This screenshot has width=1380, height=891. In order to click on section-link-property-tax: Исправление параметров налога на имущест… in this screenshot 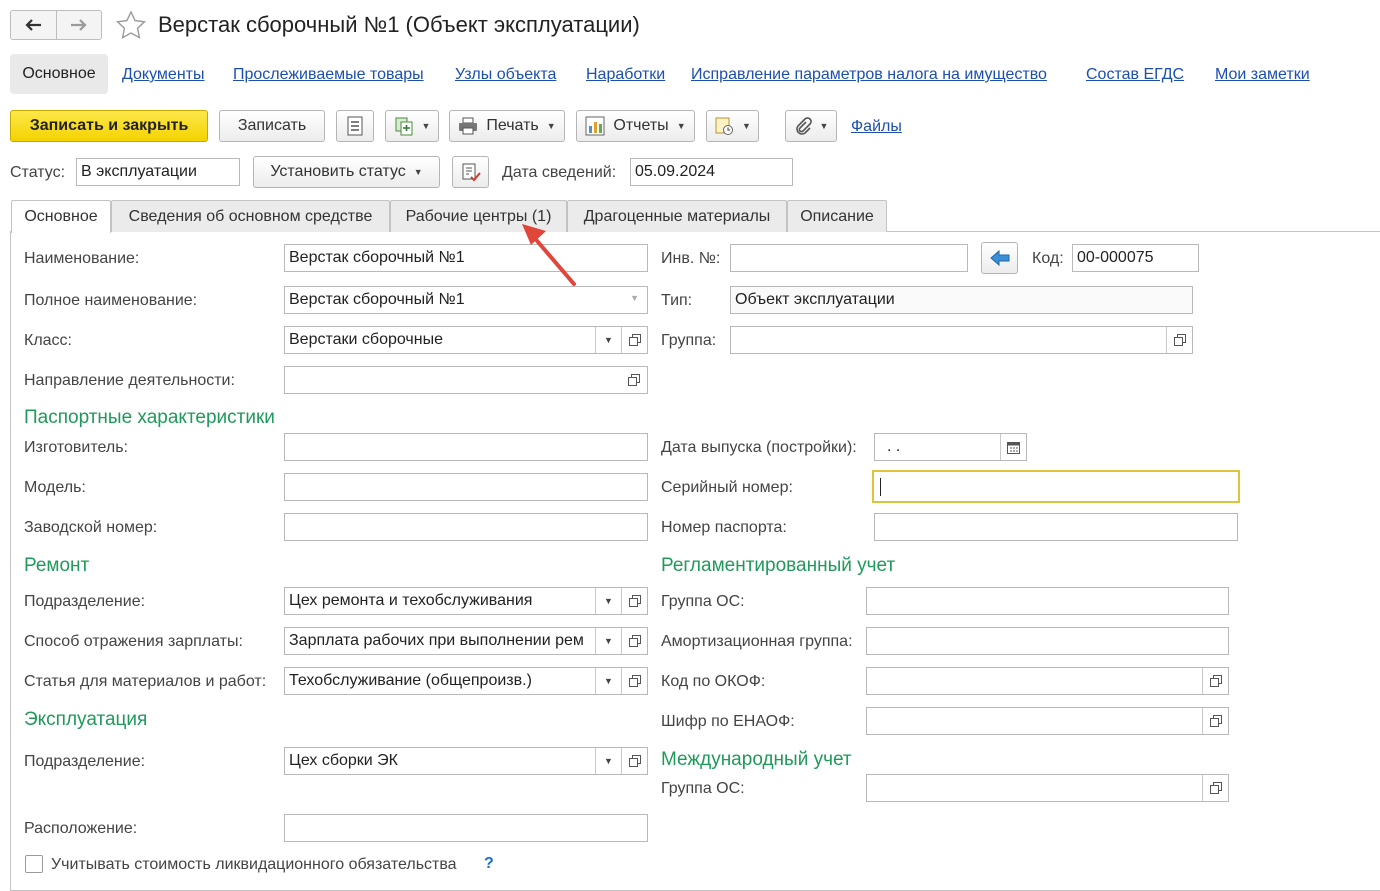, I will do `click(869, 75)`.